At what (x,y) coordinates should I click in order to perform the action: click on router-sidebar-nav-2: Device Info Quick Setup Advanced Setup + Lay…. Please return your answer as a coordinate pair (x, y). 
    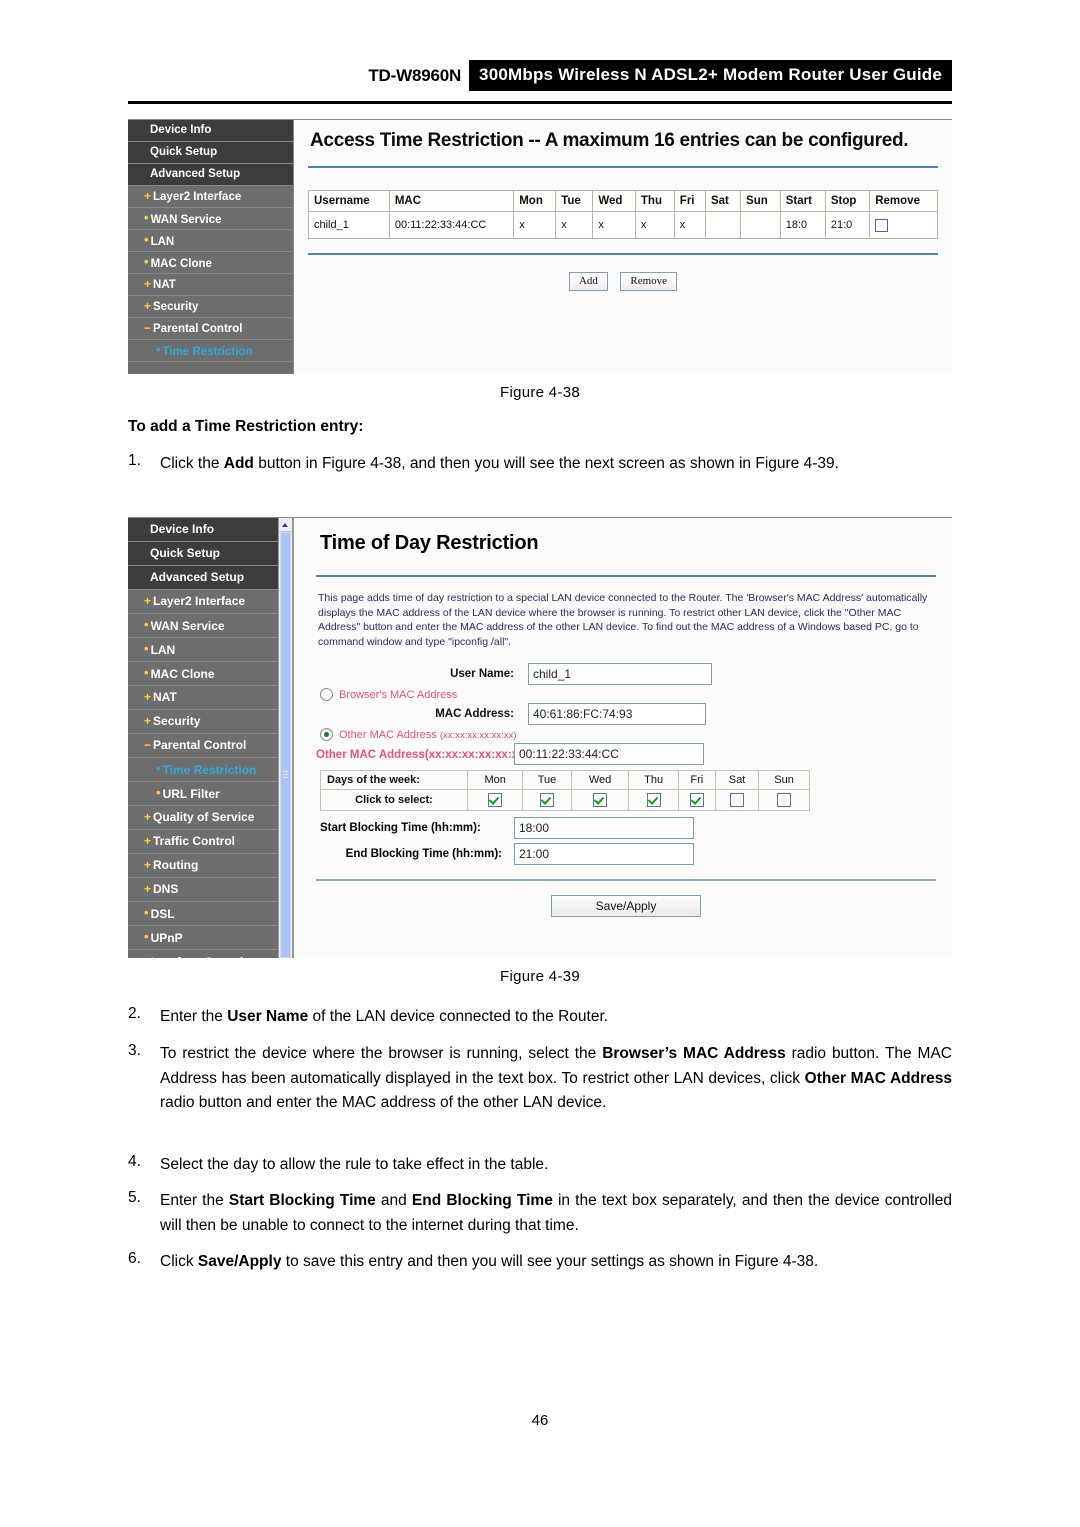
    Looking at the image, I should click on (203, 738).